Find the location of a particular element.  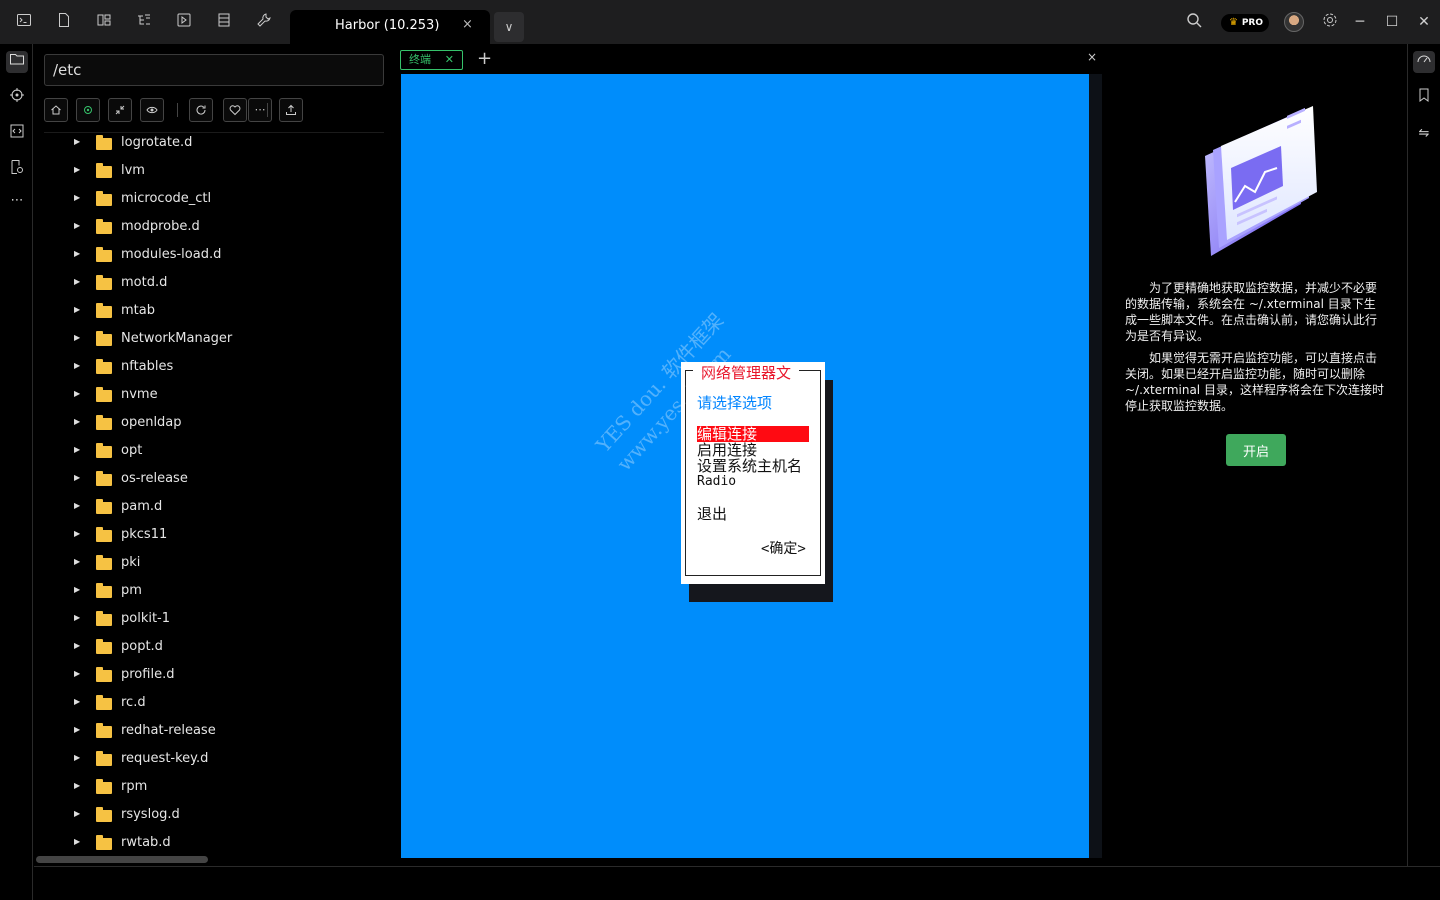

tree-row: ▶ rwtab.d is located at coordinates (215, 844).